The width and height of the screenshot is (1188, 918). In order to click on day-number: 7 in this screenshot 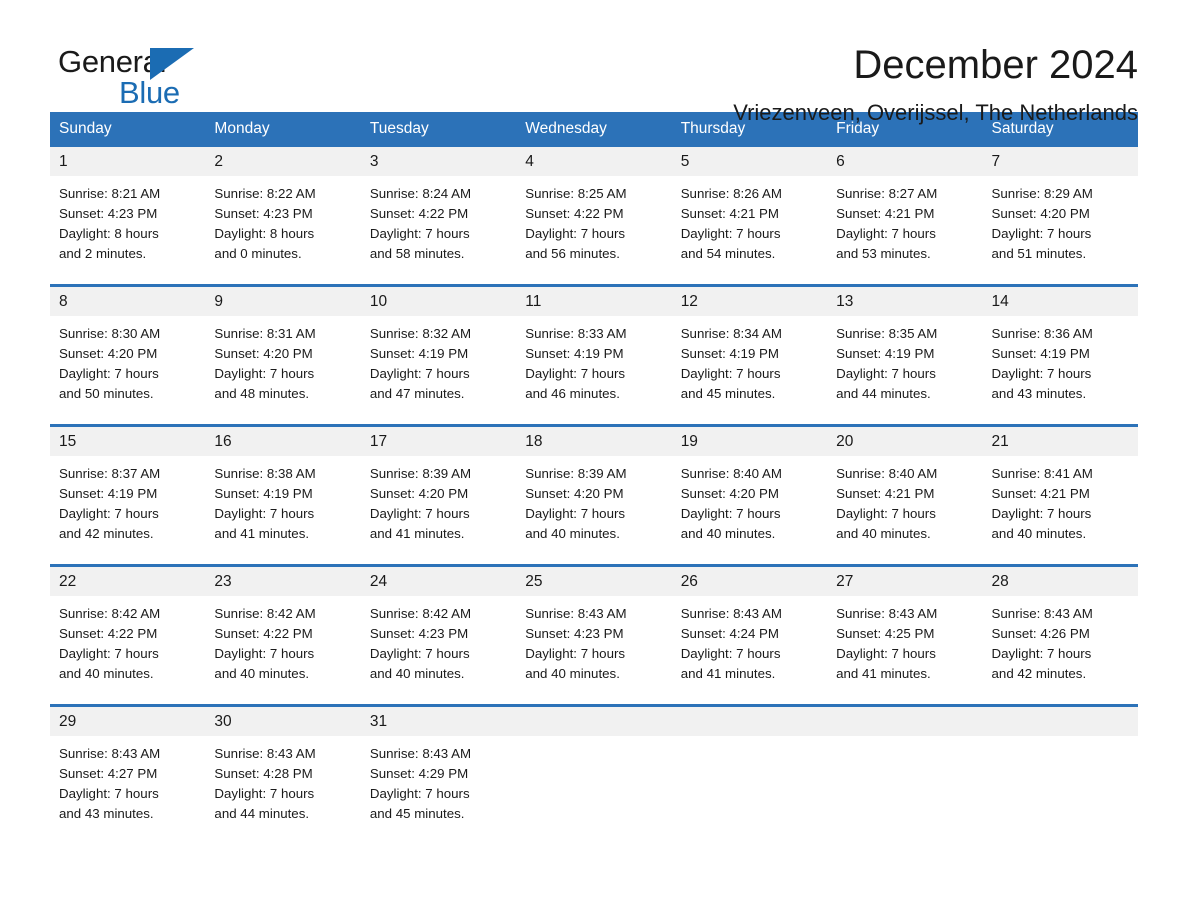, I will do `click(1060, 161)`.